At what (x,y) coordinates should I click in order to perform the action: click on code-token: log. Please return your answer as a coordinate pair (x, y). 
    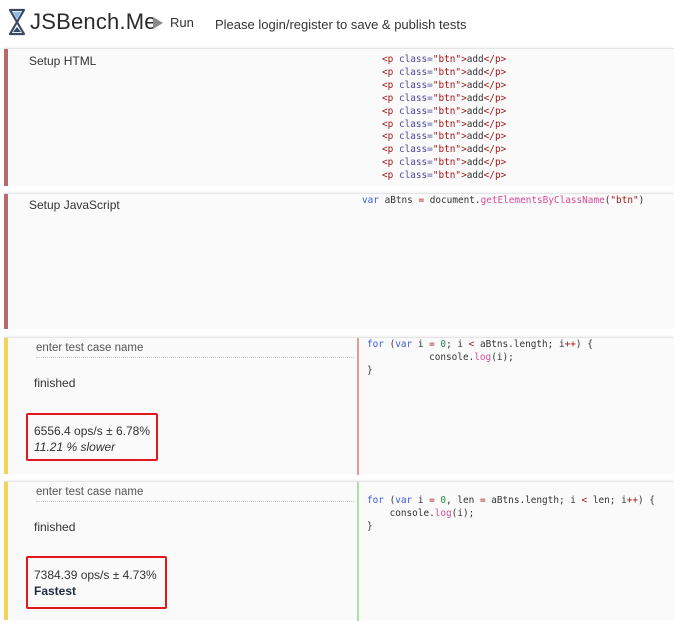
    Looking at the image, I should click on (443, 513).